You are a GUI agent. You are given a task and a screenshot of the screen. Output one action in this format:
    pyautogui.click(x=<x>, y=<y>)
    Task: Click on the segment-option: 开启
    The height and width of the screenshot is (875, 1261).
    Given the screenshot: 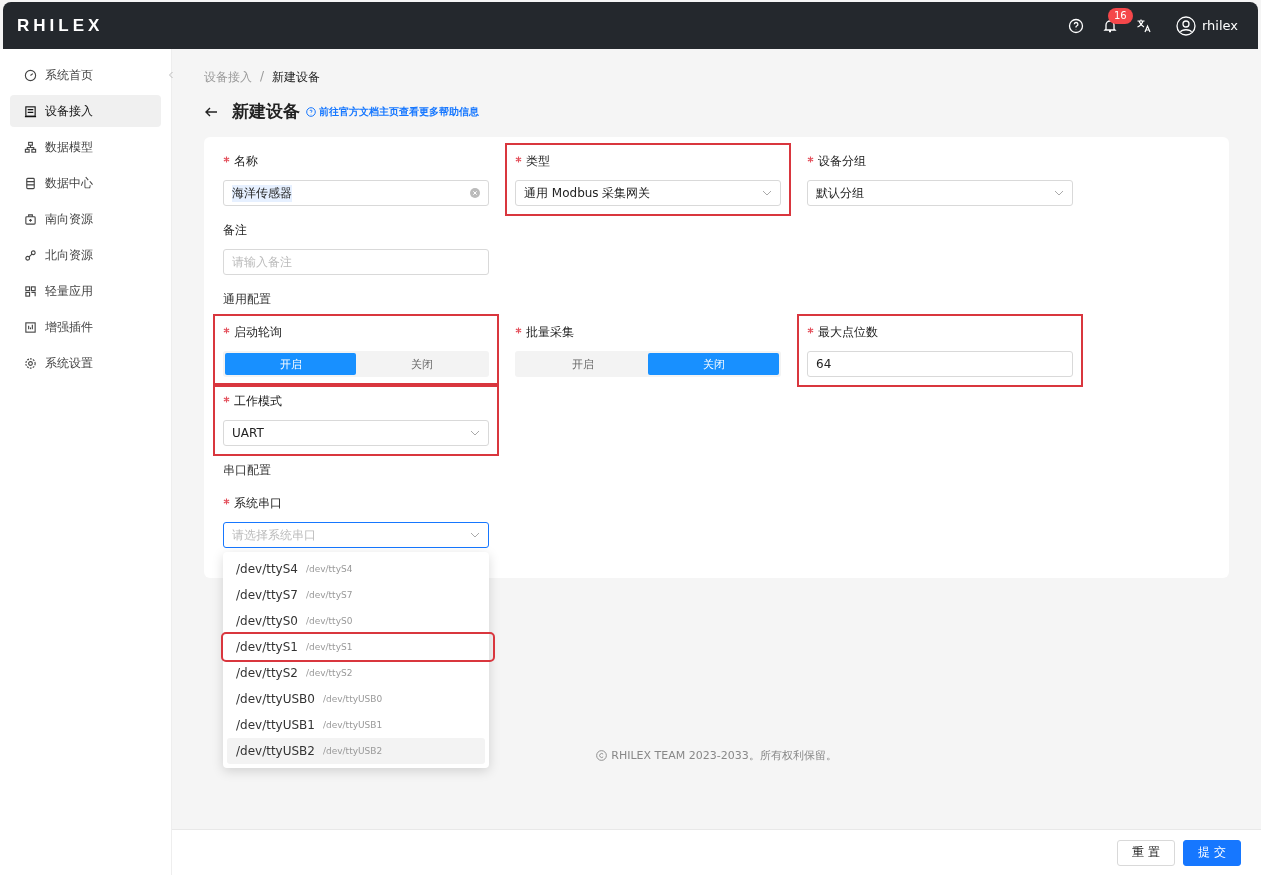 What is the action you would take?
    pyautogui.click(x=582, y=364)
    